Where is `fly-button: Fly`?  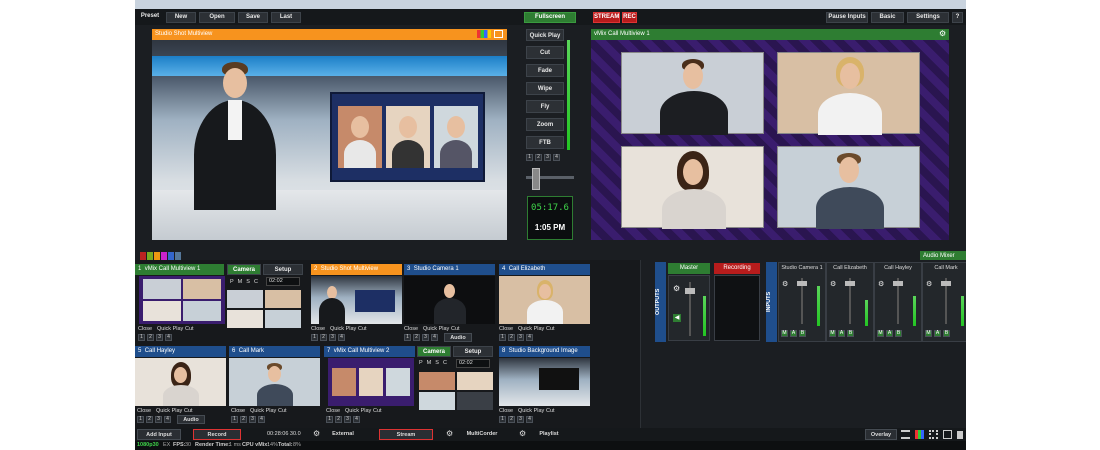
fly-button: Fly is located at coordinates (545, 106).